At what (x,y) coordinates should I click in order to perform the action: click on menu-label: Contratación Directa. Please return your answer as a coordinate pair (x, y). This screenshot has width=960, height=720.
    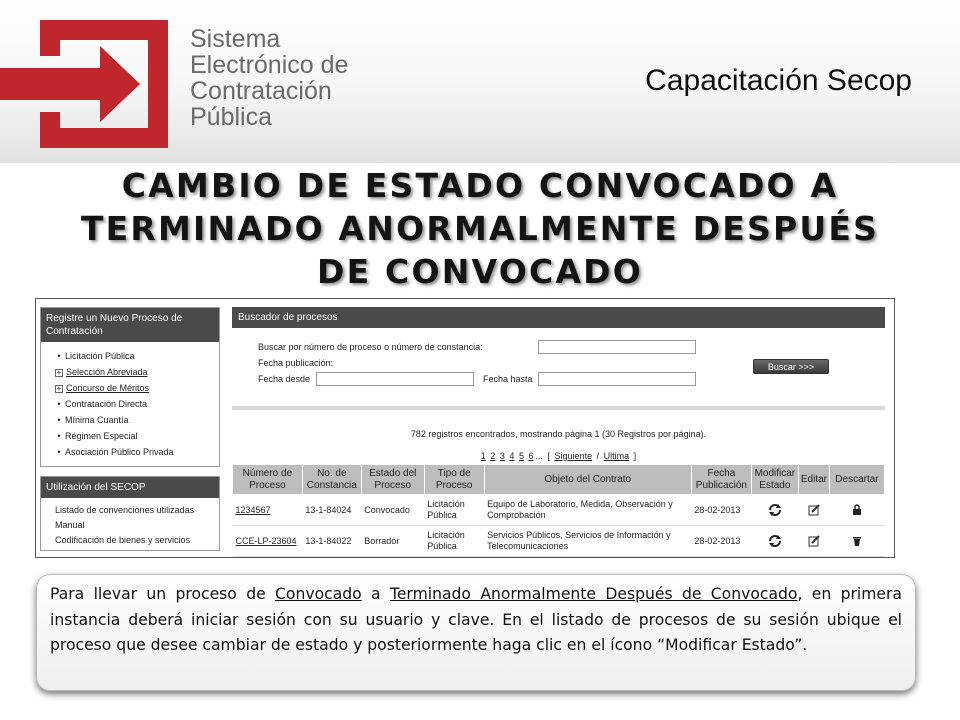
    Looking at the image, I should click on (106, 404).